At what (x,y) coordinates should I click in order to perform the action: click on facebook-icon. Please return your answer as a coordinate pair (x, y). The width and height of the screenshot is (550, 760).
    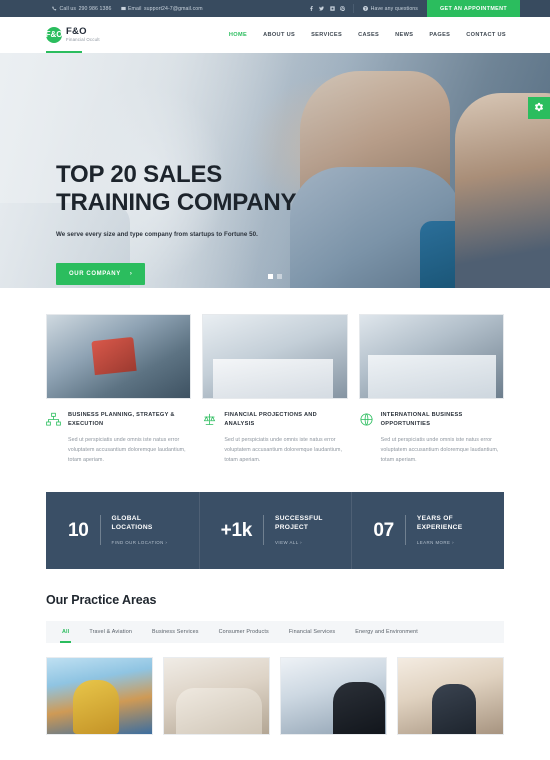
    Looking at the image, I should click on (311, 8).